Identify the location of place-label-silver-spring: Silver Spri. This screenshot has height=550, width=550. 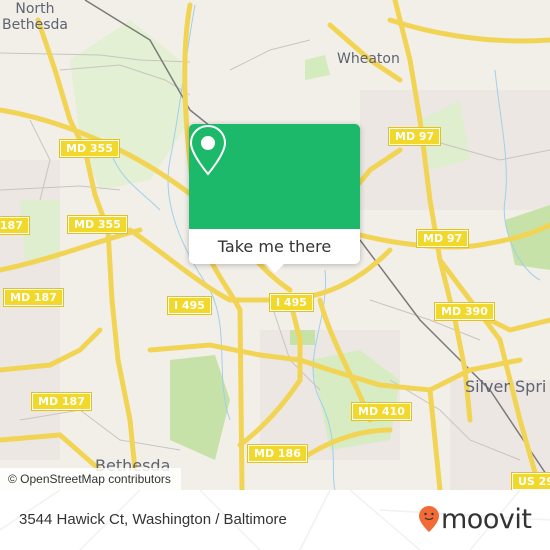
(506, 386).